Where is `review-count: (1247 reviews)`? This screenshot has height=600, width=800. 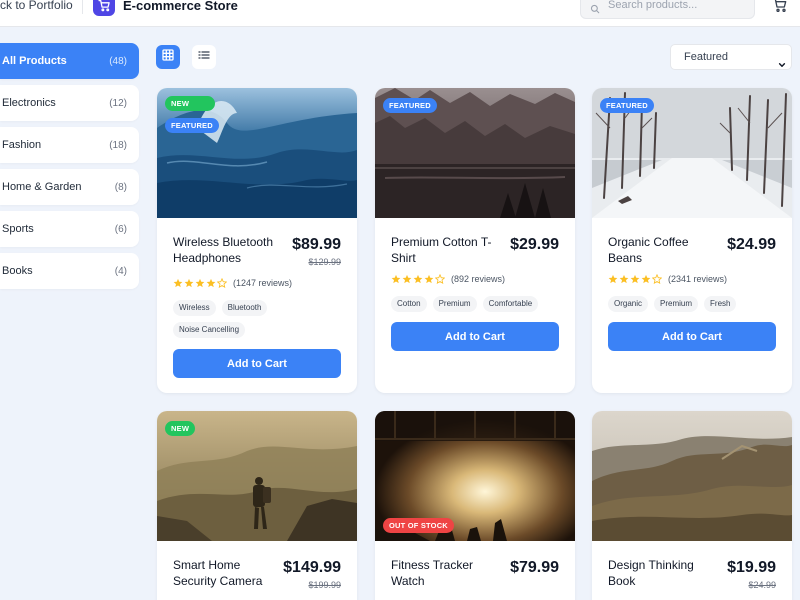
review-count: (1247 reviews) is located at coordinates (263, 283).